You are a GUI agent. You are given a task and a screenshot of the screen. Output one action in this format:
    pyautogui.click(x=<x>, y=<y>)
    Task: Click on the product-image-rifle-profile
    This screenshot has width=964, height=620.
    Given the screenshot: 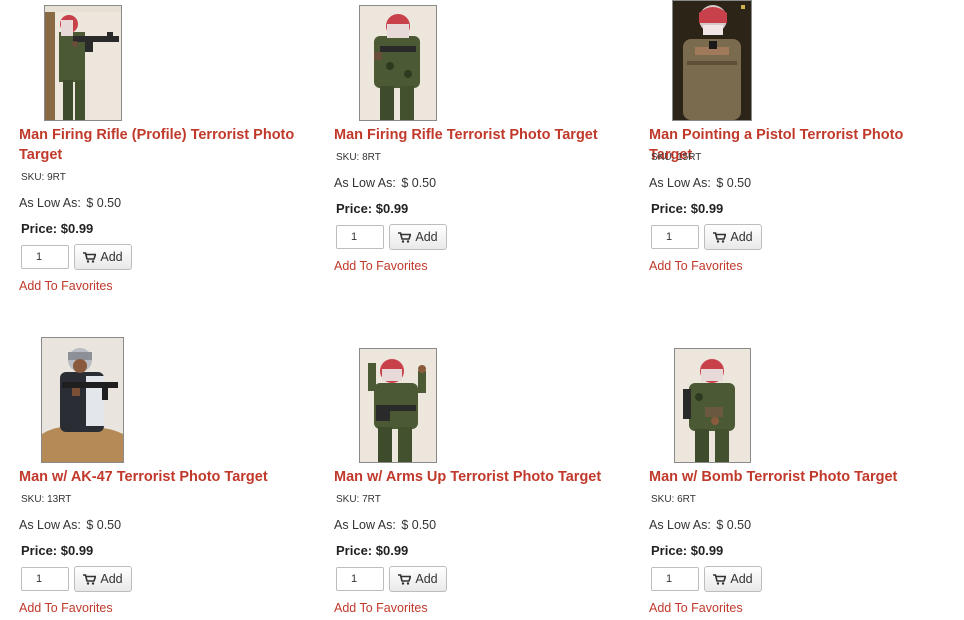 What is the action you would take?
    pyautogui.click(x=83, y=63)
    